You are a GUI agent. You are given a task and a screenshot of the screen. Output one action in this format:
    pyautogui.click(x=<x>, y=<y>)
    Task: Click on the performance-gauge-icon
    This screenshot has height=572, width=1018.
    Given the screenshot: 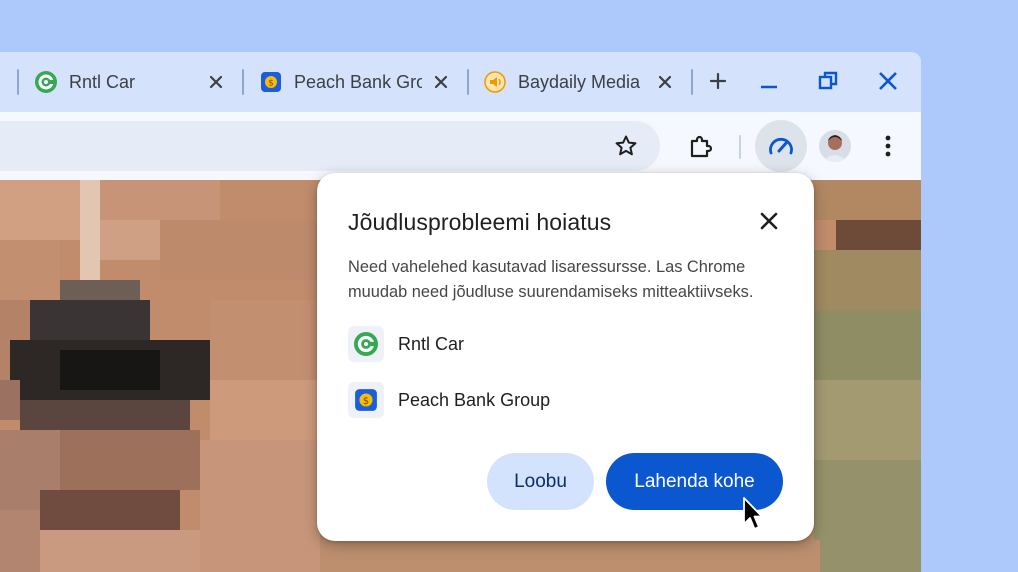 What is the action you would take?
    pyautogui.click(x=781, y=146)
    